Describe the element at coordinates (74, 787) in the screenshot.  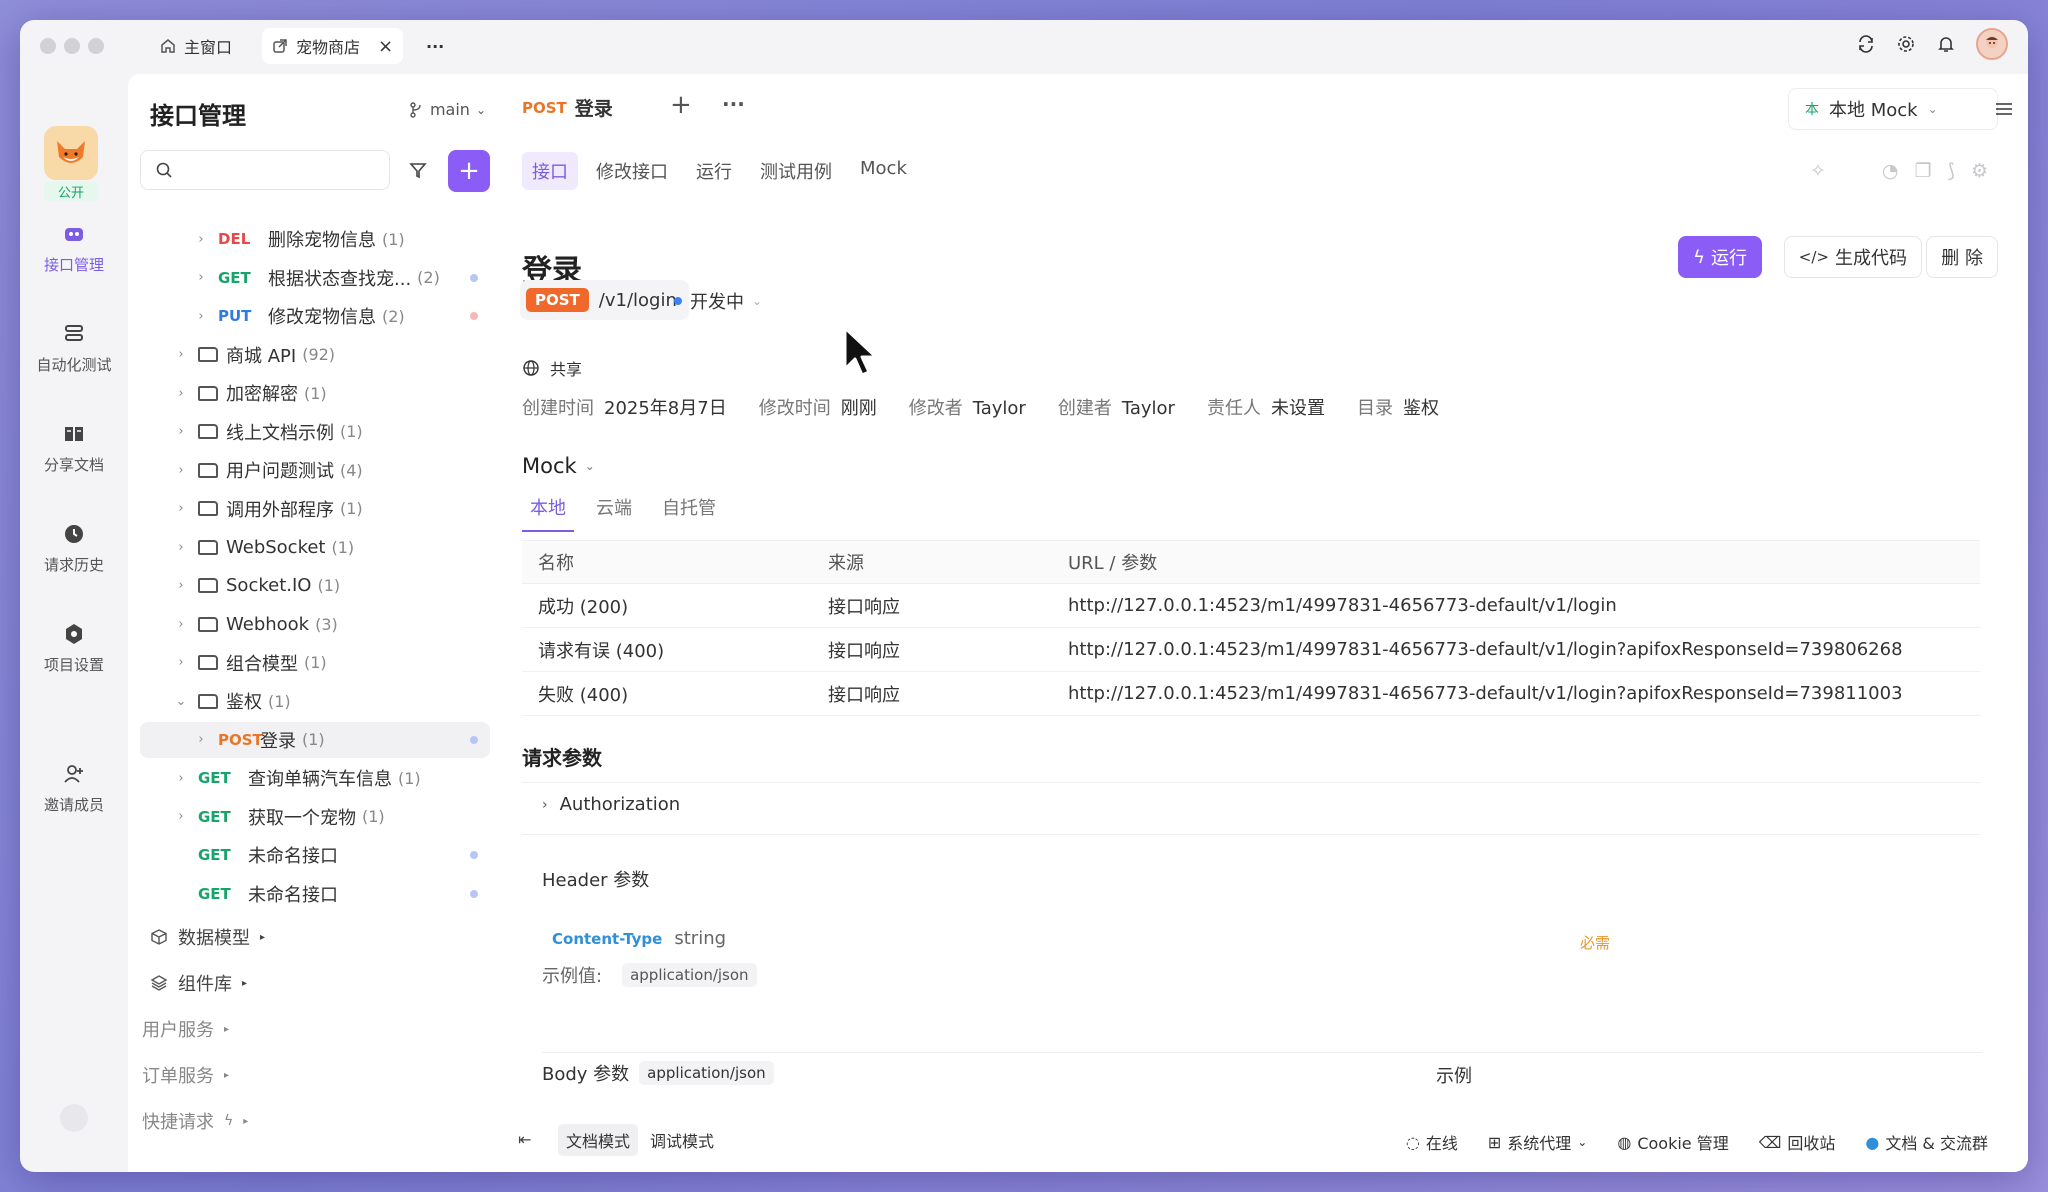
I see `nav-invite-members: 邀请成员` at that location.